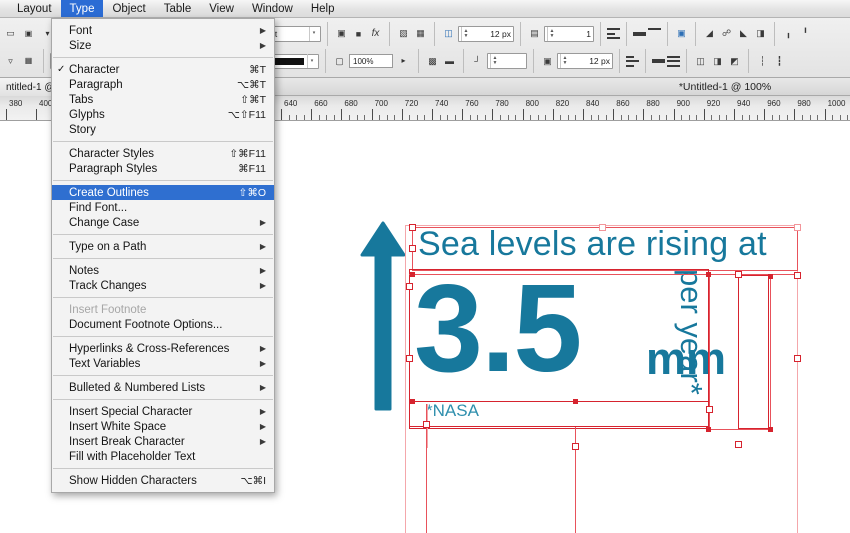 The image size is (850, 533). What do you see at coordinates (569, 33) in the screenshot?
I see `columns-field: ▲ ▼ 1` at bounding box center [569, 33].